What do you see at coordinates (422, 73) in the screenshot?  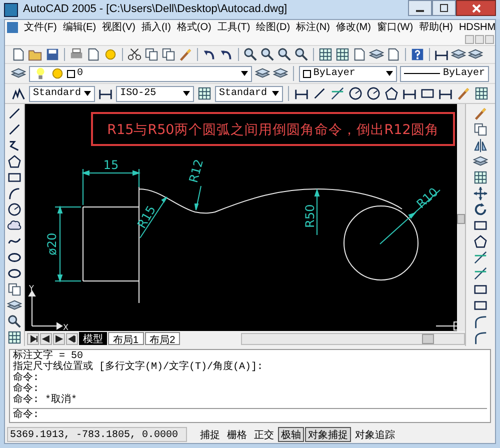 I see `line-sample` at bounding box center [422, 73].